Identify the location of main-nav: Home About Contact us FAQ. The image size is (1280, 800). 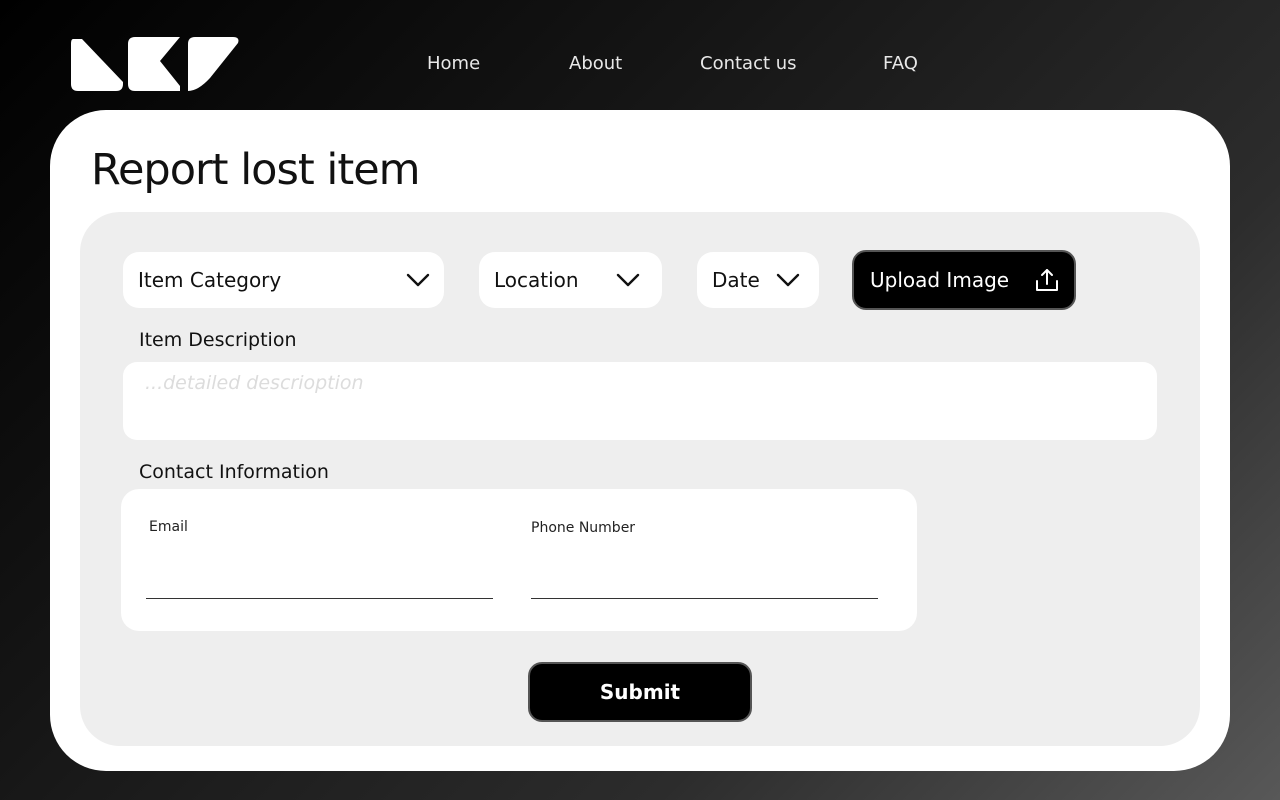
(640, 64).